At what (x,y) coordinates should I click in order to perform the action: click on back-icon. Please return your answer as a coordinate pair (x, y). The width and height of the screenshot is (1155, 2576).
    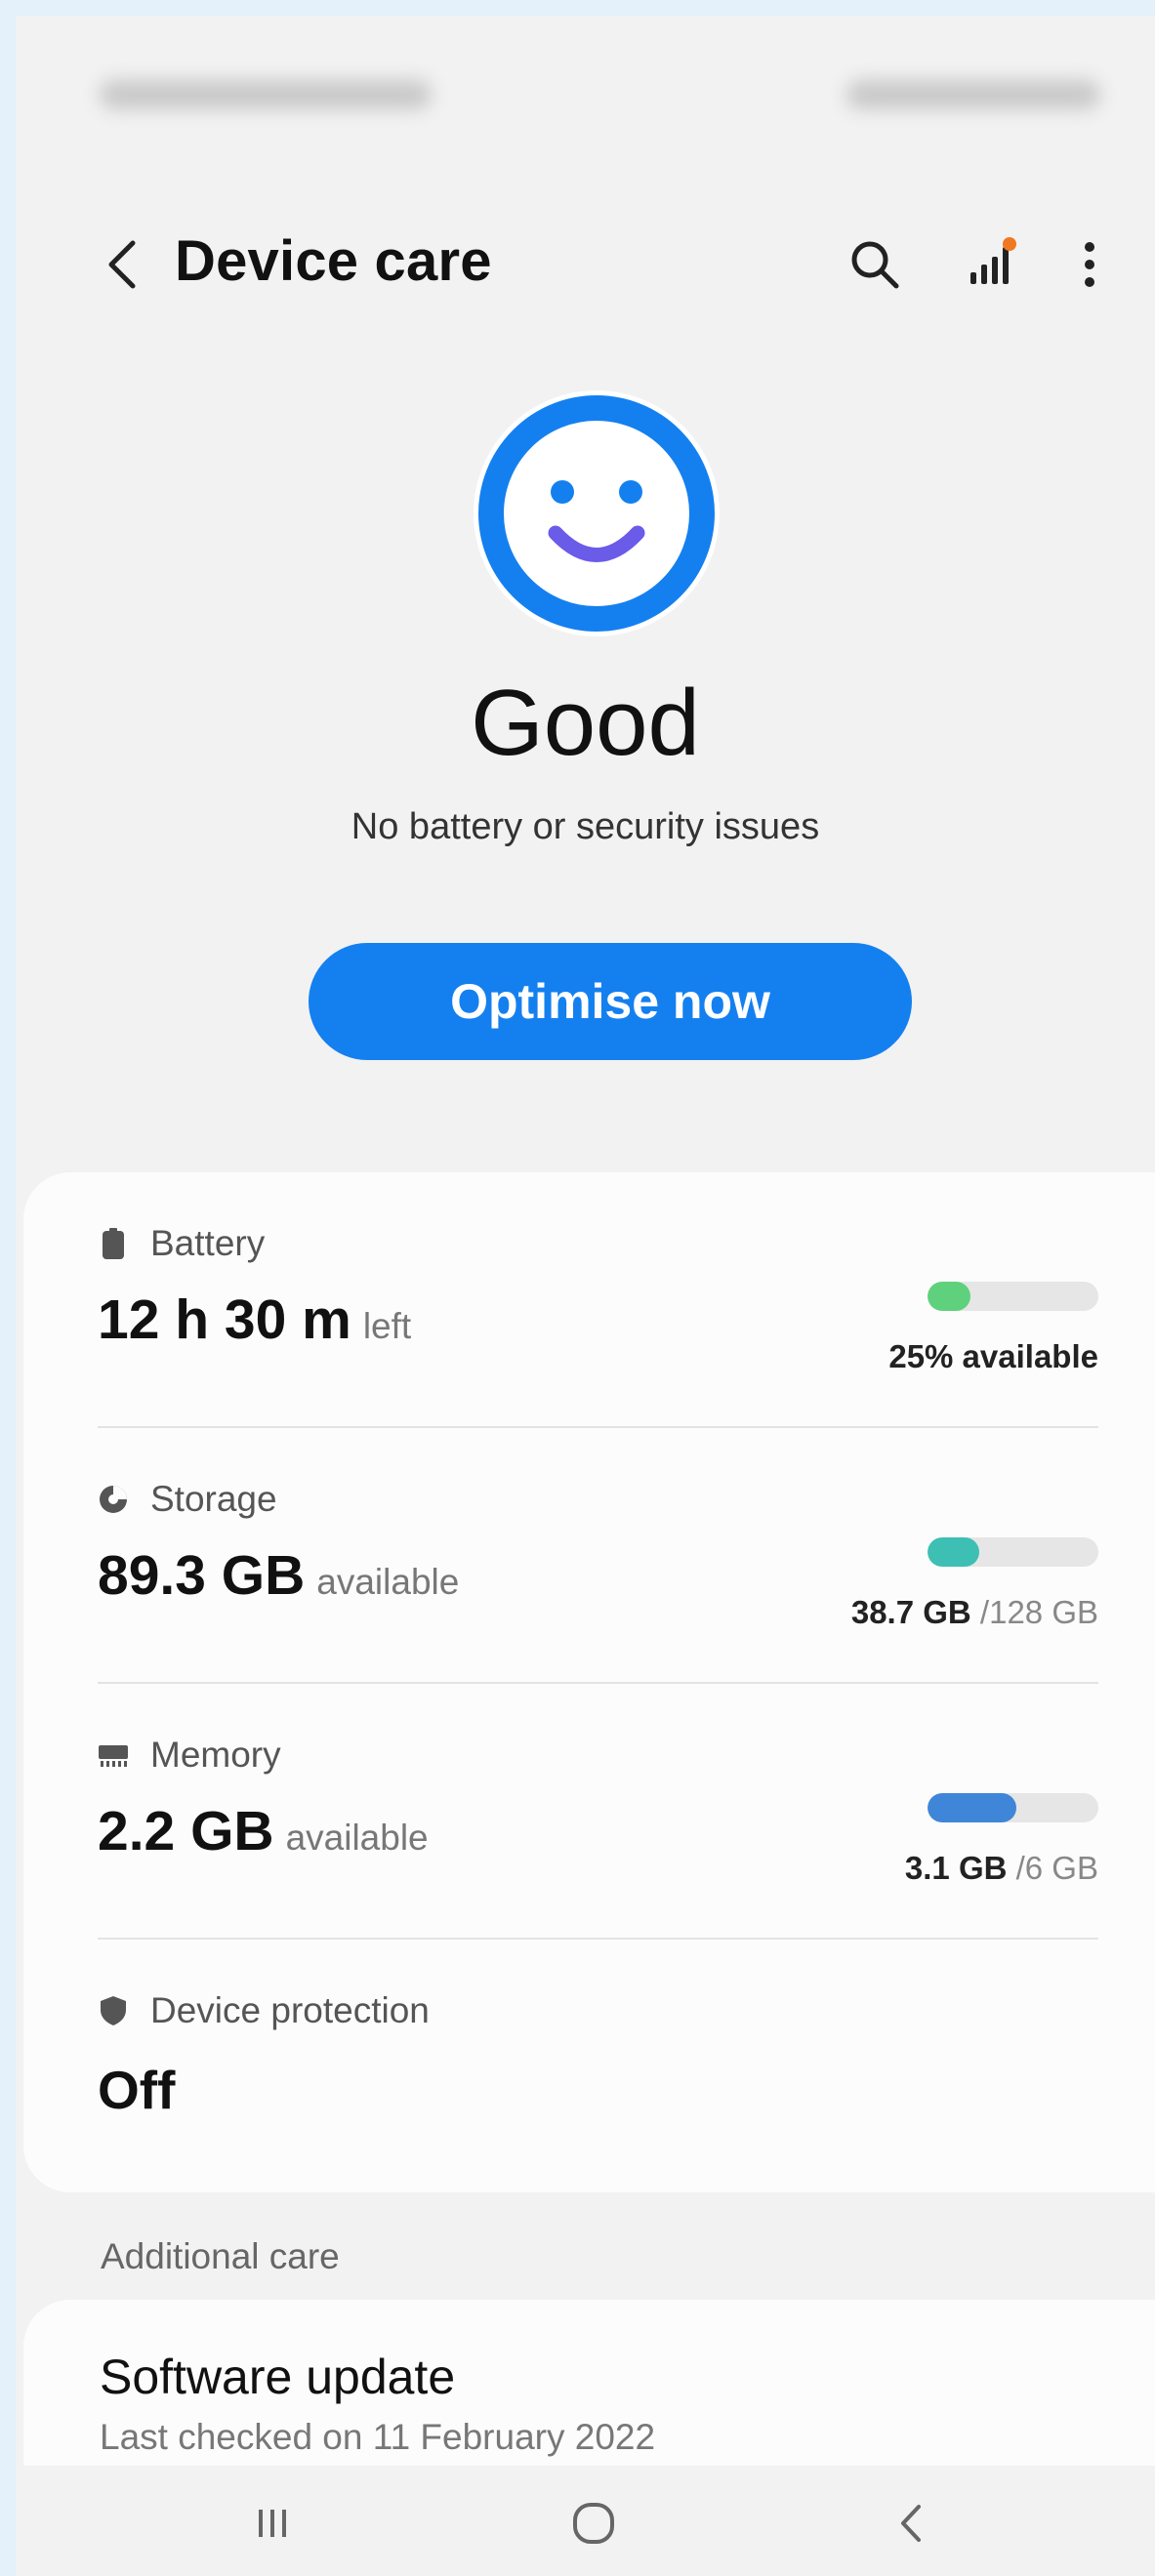
    Looking at the image, I should click on (911, 2523).